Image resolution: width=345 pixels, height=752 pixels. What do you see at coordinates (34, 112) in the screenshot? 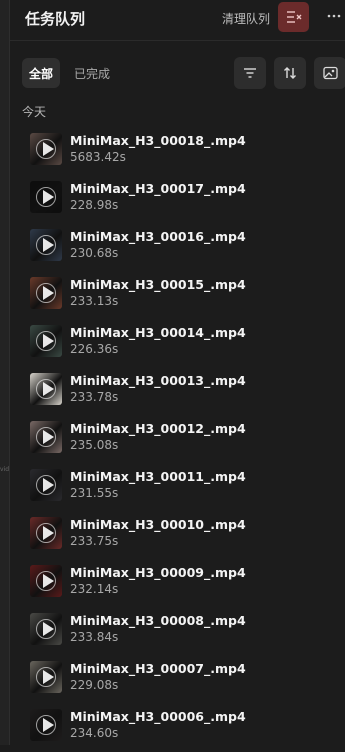
I see `section-today: 今天` at bounding box center [34, 112].